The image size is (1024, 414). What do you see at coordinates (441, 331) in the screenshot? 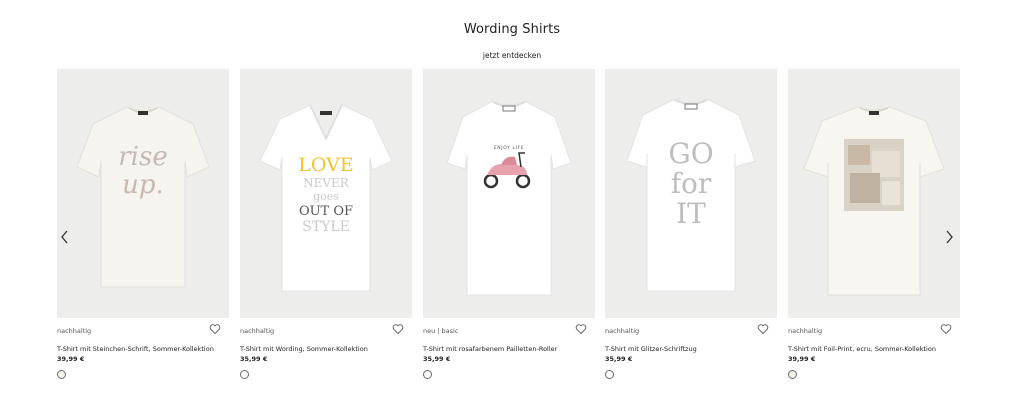
I see `product-tag: neu | basic` at bounding box center [441, 331].